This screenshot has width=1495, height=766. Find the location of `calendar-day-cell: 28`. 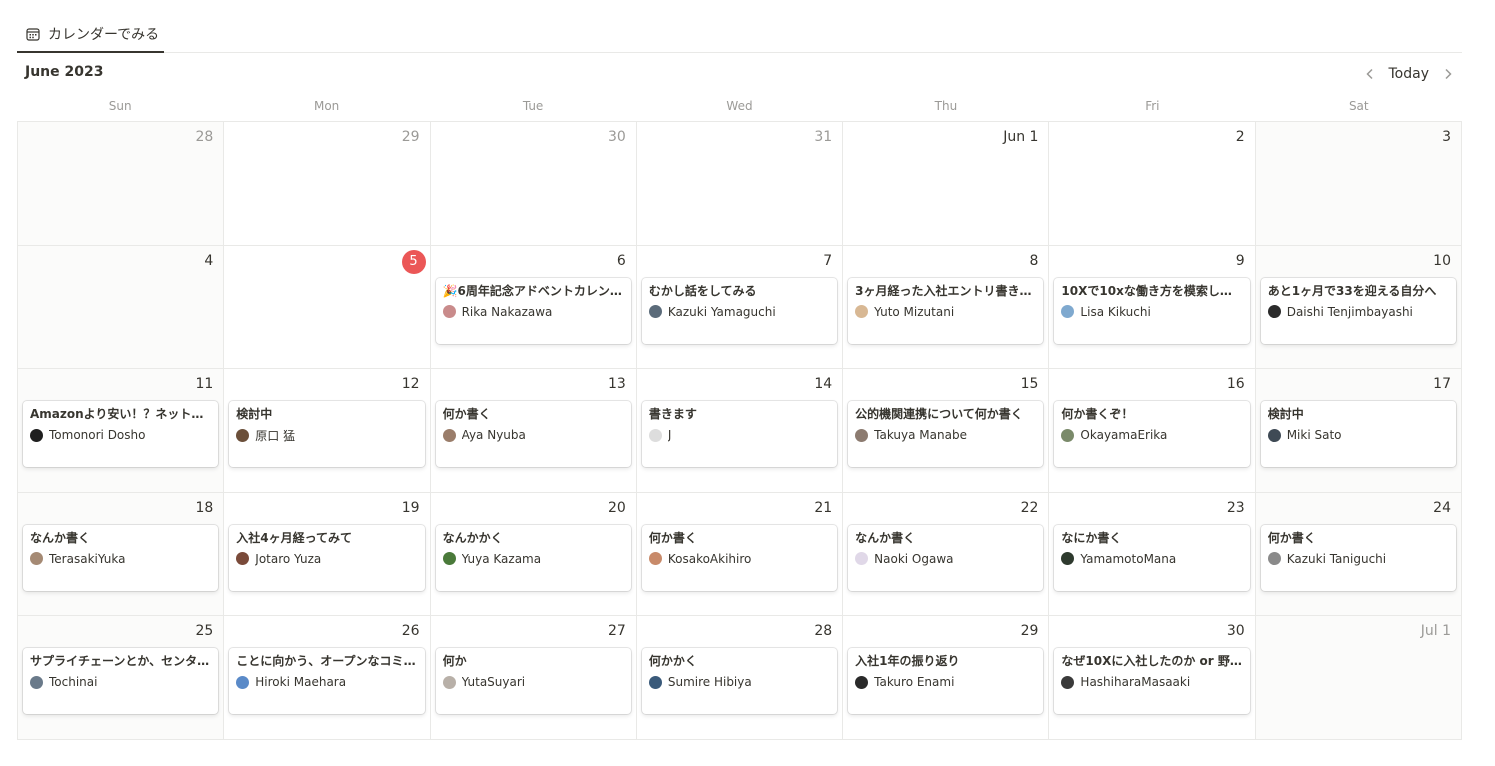

calendar-day-cell: 28 is located at coordinates (121, 184).